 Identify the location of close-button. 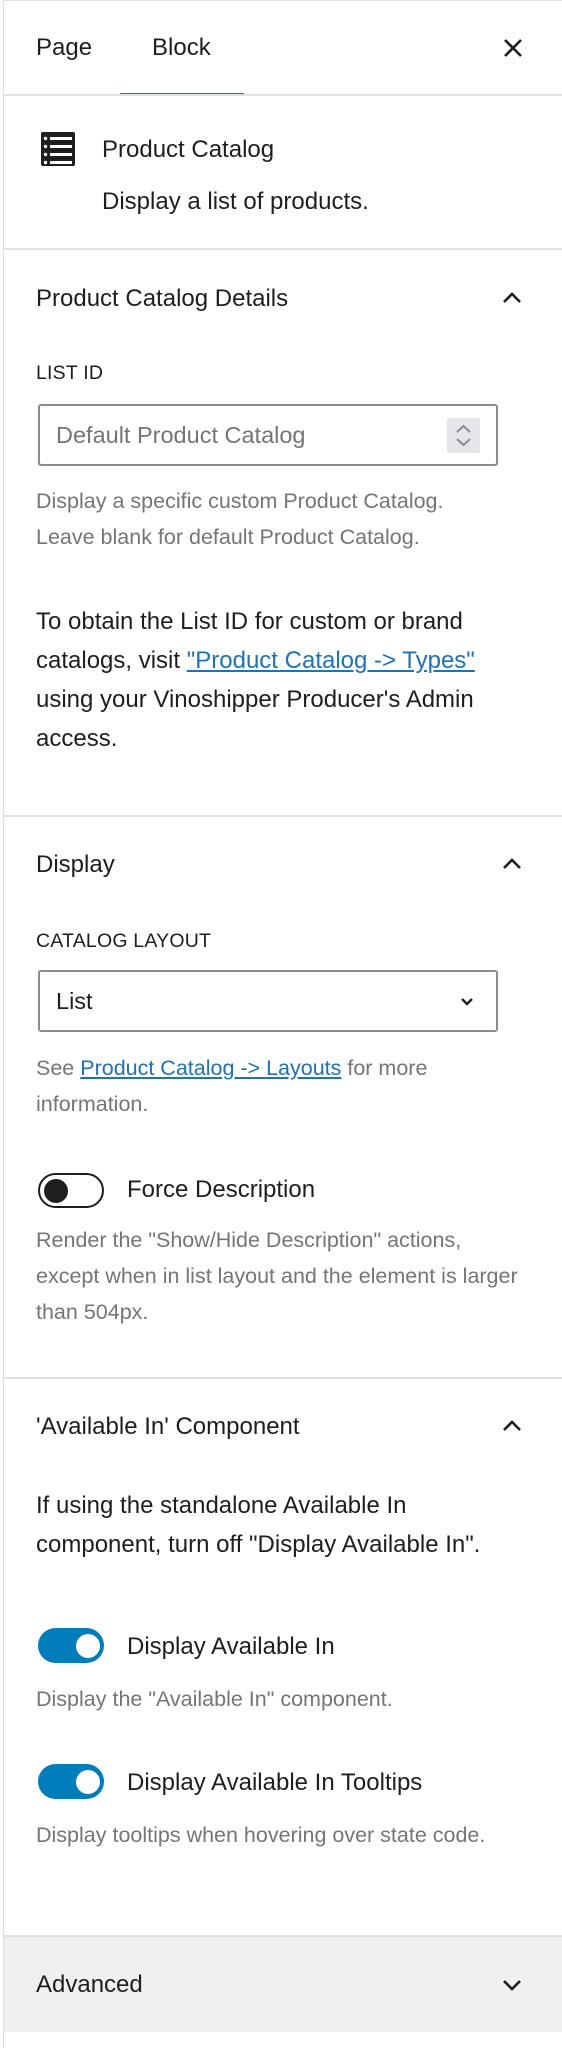
(513, 48).